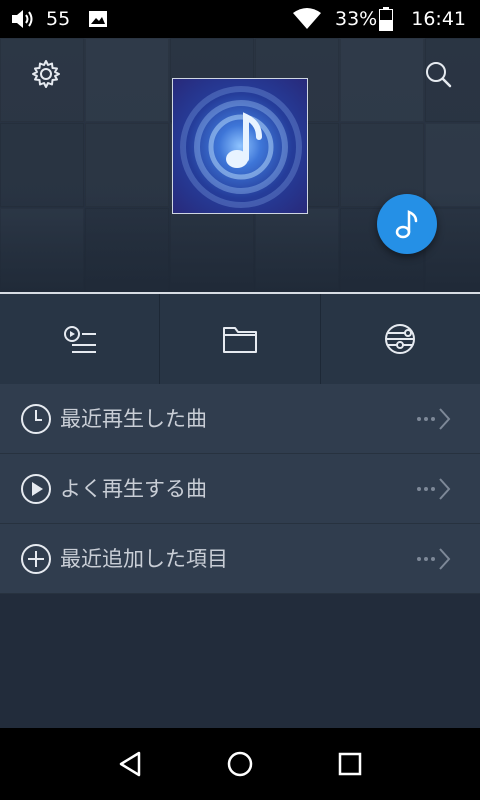 The image size is (480, 800). Describe the element at coordinates (144, 559) in the screenshot. I see `list-item-label: 最近追加した項目` at that location.